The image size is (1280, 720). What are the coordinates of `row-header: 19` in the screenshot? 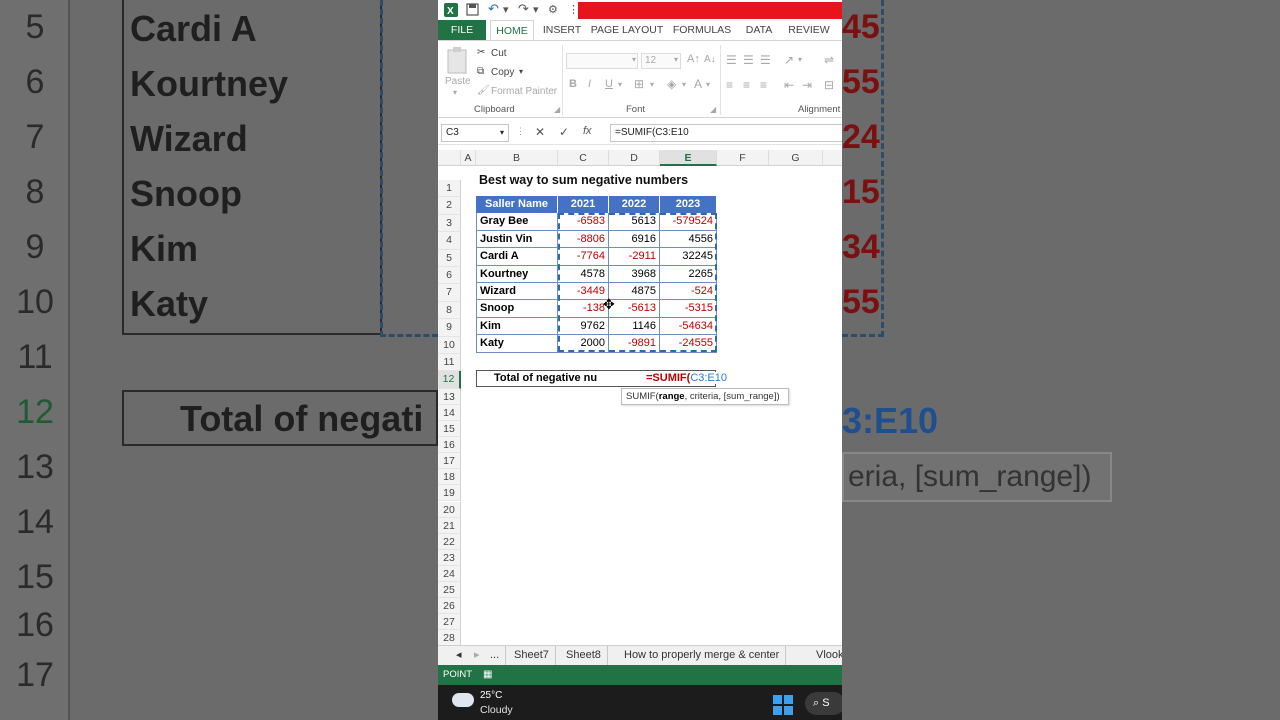 It's located at (449, 493).